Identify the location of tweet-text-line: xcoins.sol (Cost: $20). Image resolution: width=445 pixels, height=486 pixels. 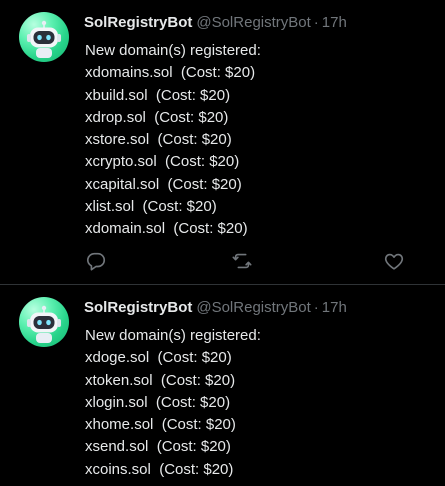
(159, 469).